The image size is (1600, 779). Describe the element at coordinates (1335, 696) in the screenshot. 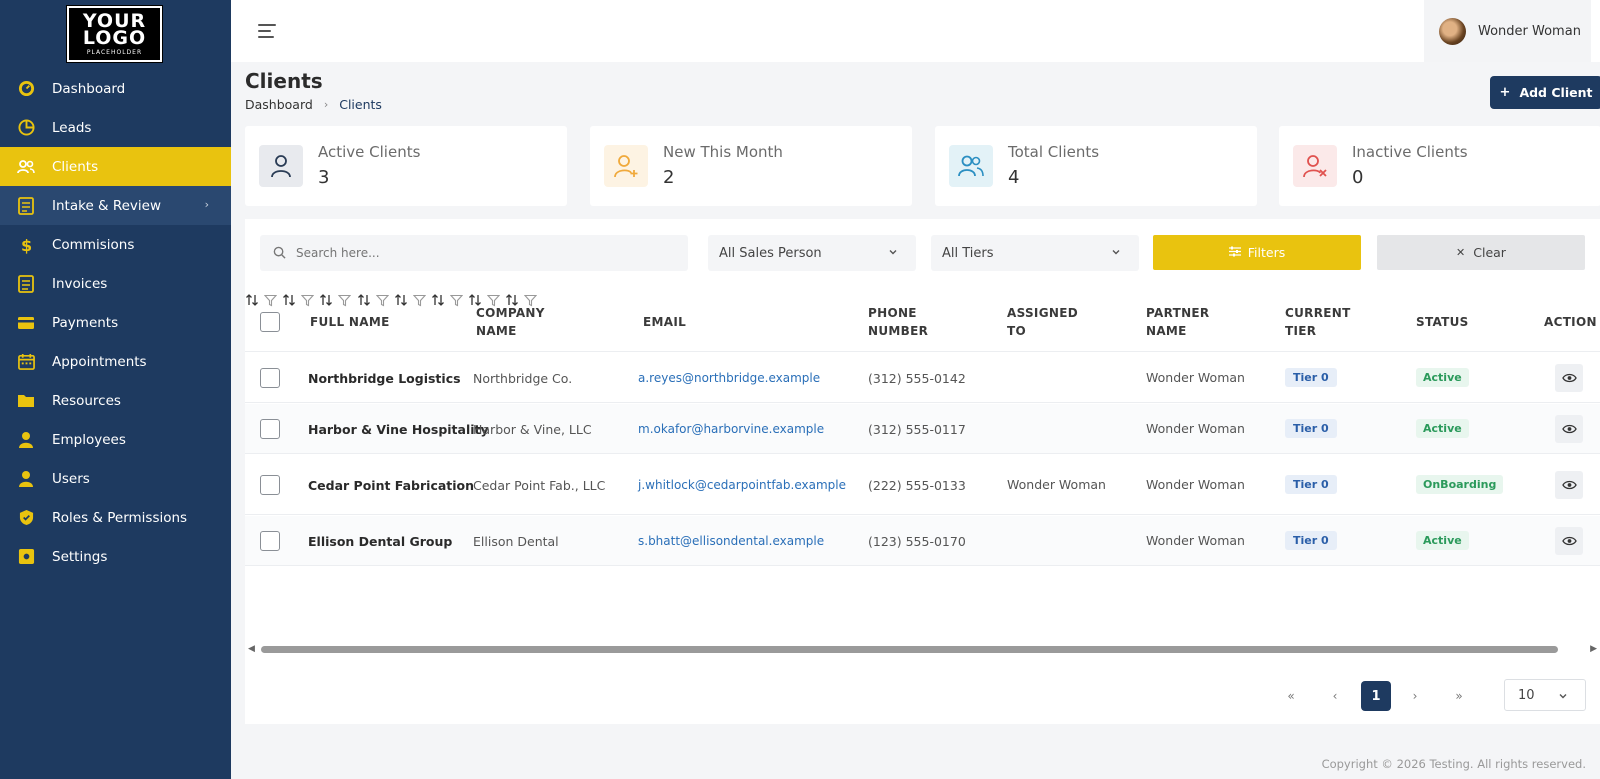

I see `previous-page-icon: ‹` at that location.